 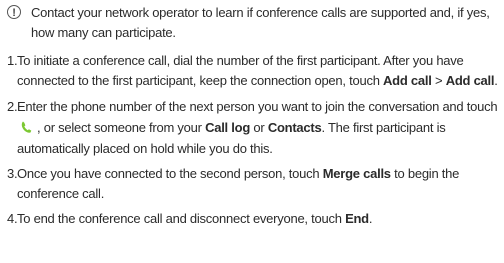 What do you see at coordinates (357, 218) in the screenshot?
I see `ui-term: End` at bounding box center [357, 218].